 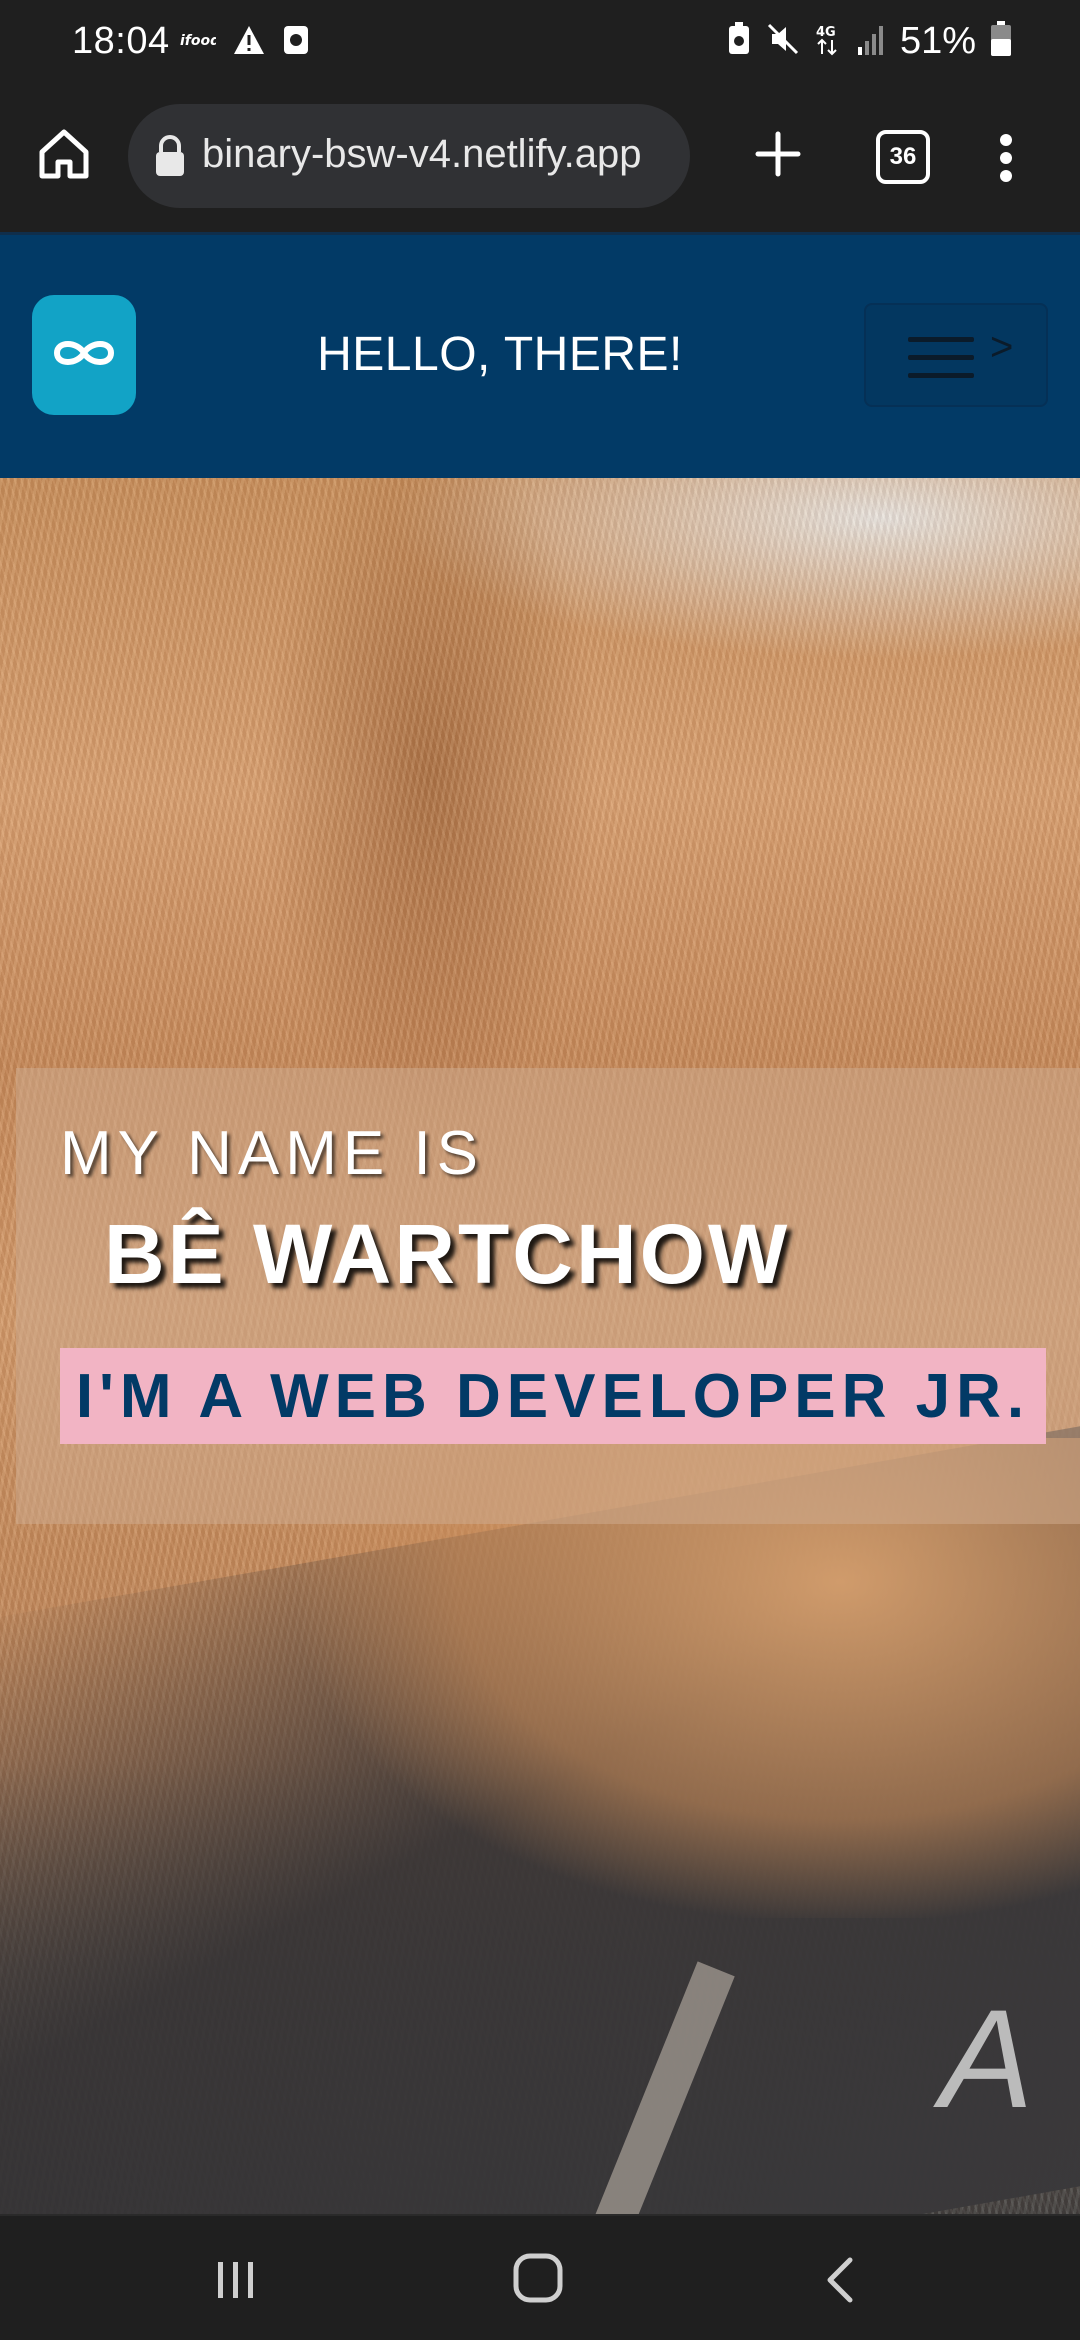 What do you see at coordinates (937, 41) in the screenshot?
I see `battery-percent: 51%` at bounding box center [937, 41].